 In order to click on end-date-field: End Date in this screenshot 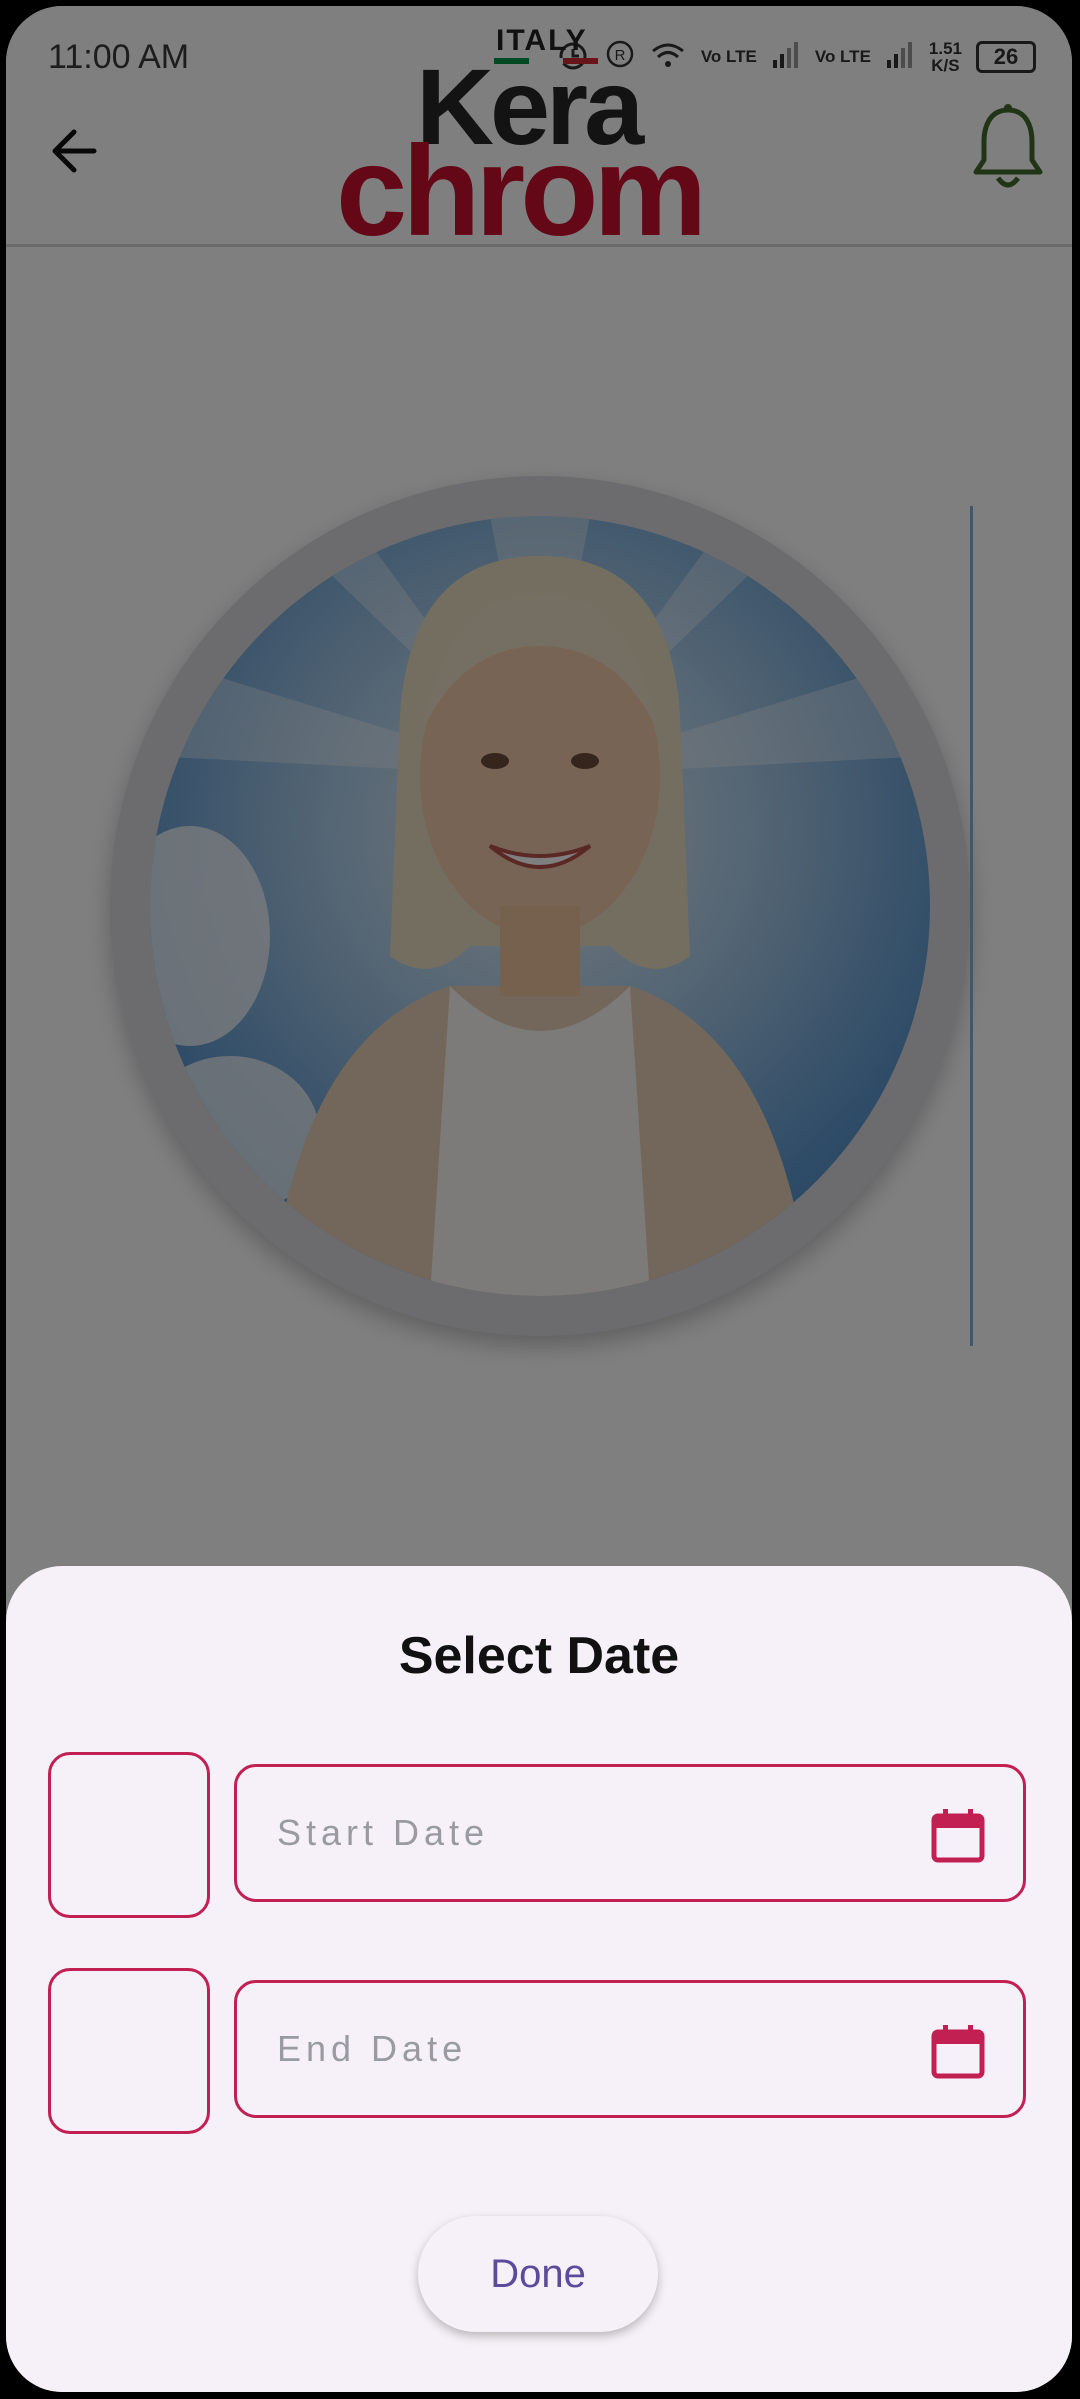, I will do `click(630, 2049)`.